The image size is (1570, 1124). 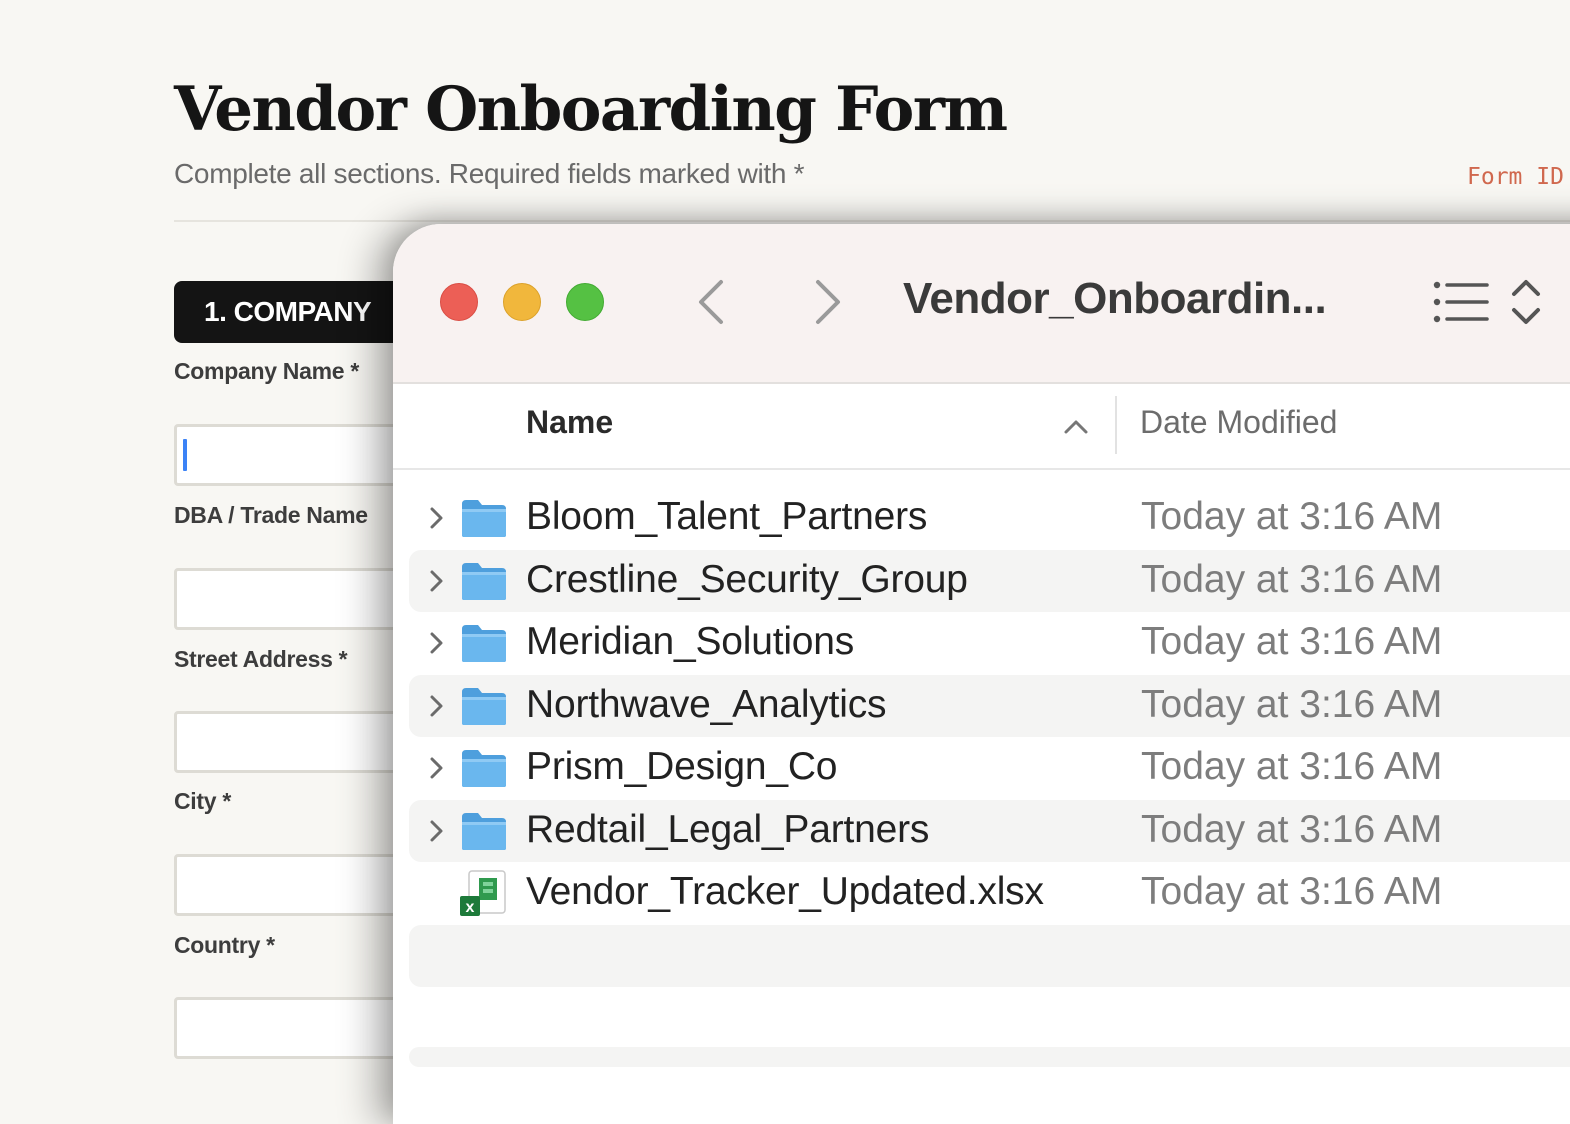 What do you see at coordinates (266, 371) in the screenshot?
I see `company-name-label: Company Name *` at bounding box center [266, 371].